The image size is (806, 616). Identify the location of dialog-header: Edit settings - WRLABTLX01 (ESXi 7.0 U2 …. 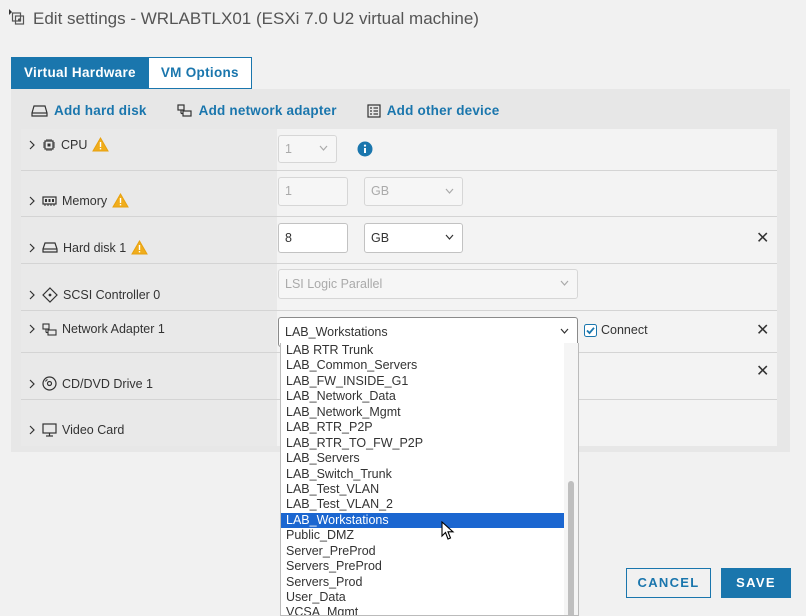
(403, 20).